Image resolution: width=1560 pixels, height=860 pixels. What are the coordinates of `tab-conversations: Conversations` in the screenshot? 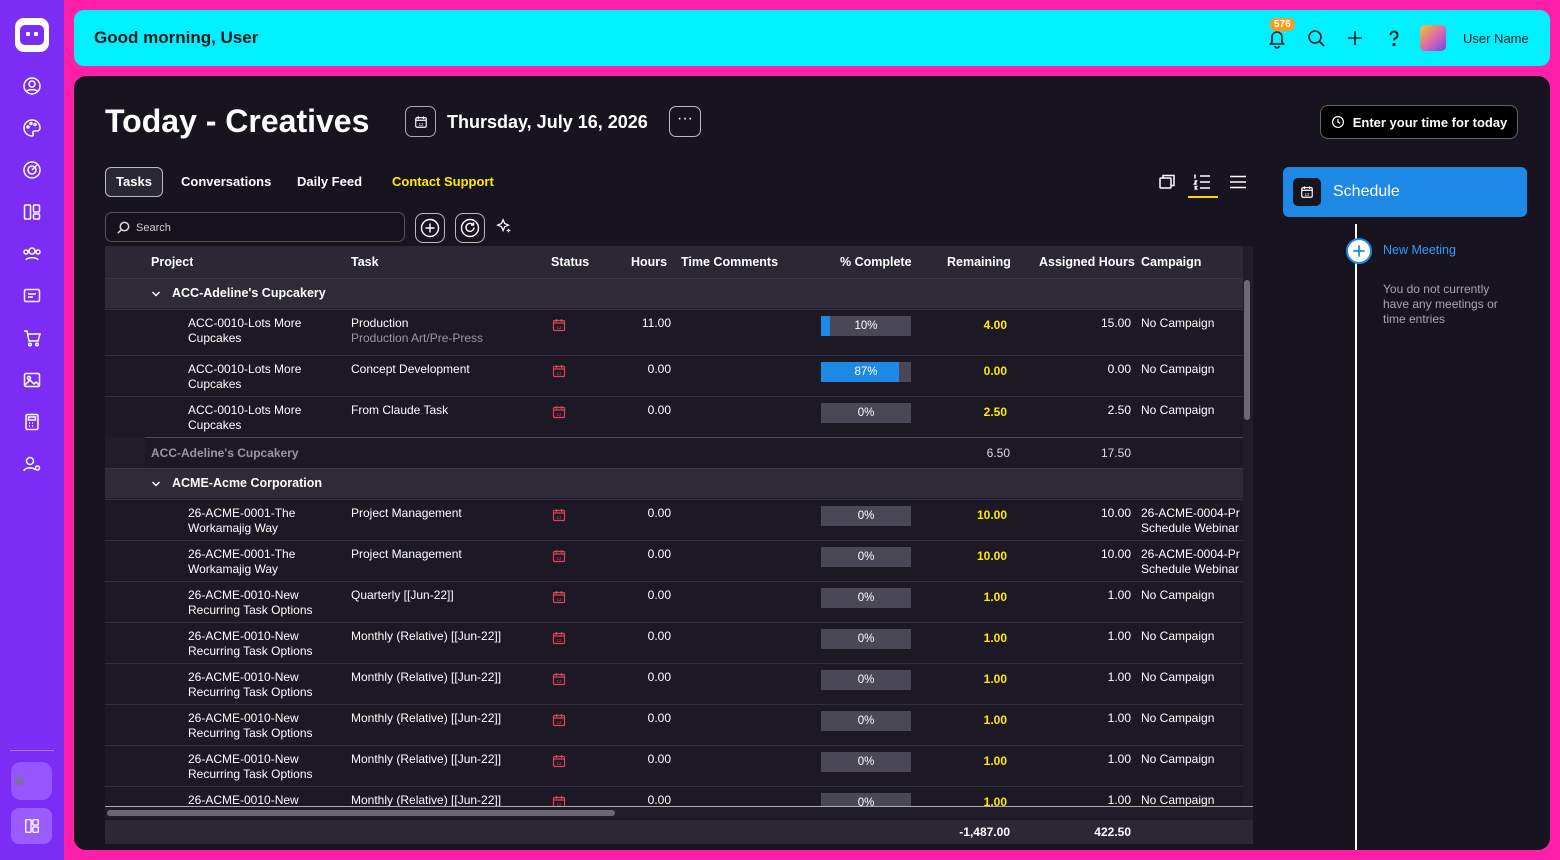 It's located at (226, 181).